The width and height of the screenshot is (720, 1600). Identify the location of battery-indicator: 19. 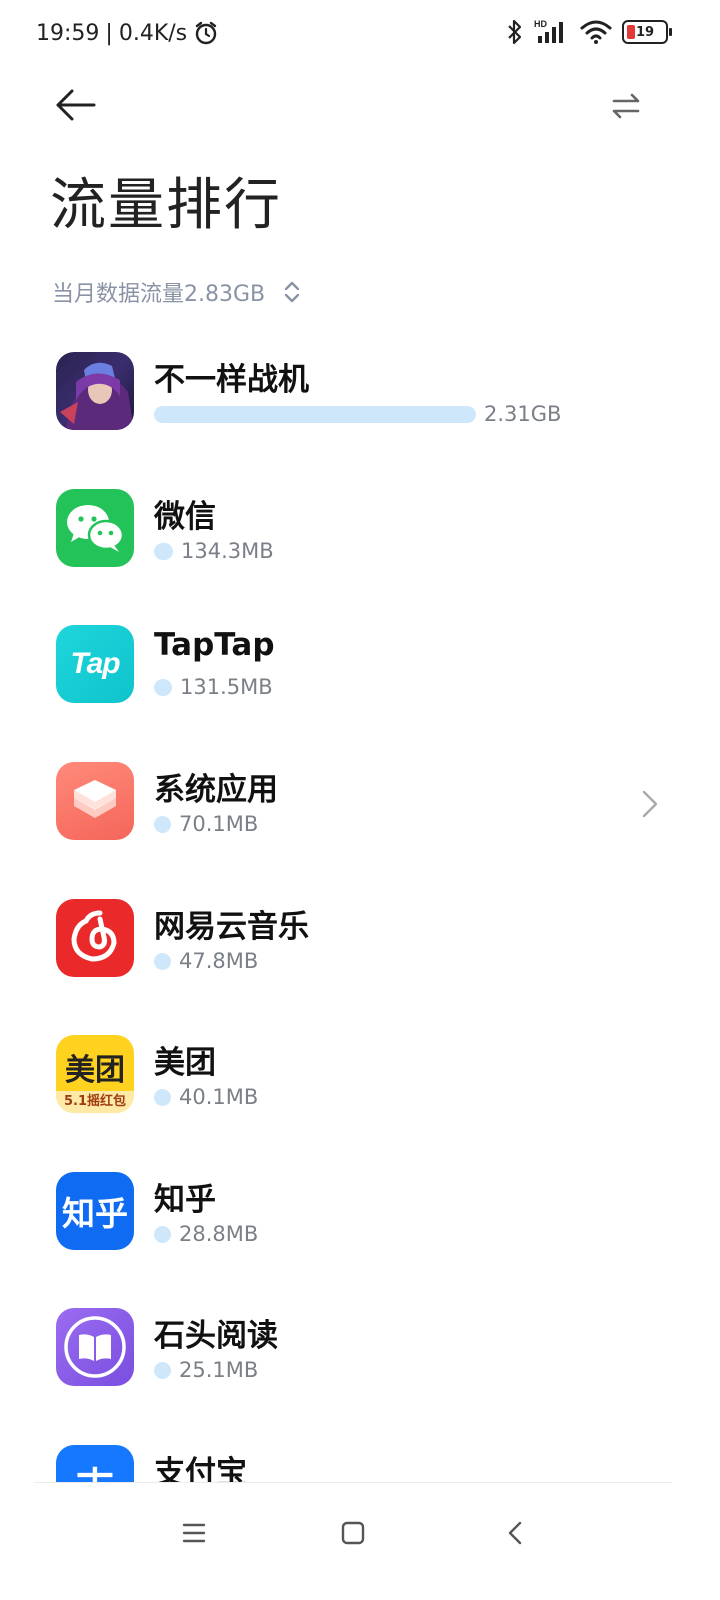
(647, 32).